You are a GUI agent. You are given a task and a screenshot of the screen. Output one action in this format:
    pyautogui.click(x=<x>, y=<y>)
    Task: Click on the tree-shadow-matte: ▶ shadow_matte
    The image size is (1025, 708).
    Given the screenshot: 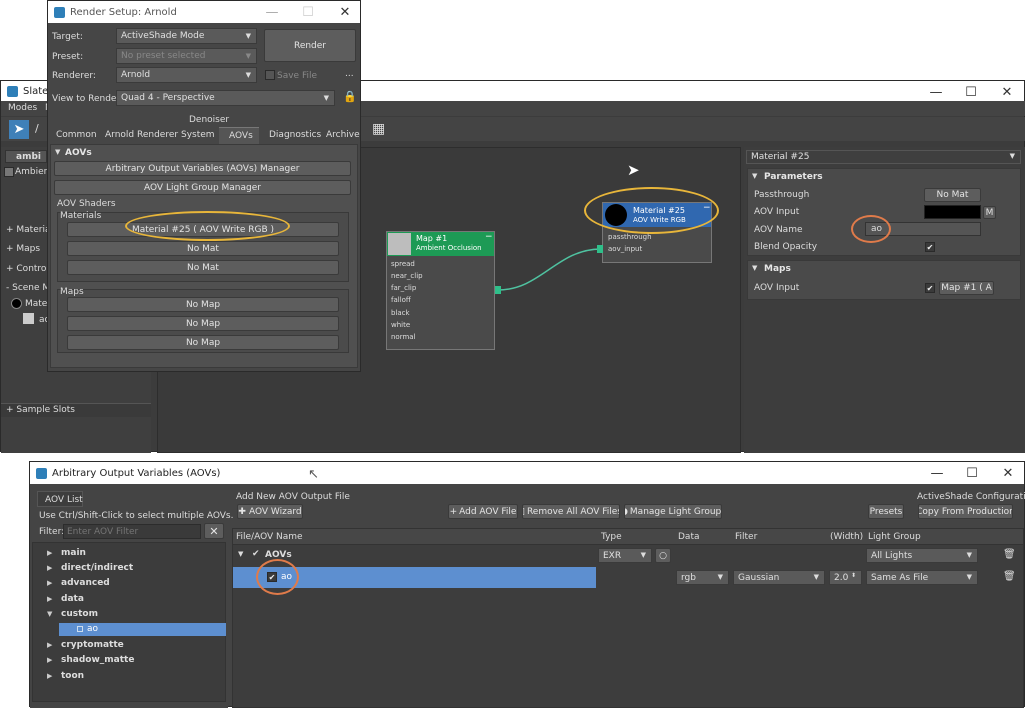 What is the action you would take?
    pyautogui.click(x=90, y=660)
    